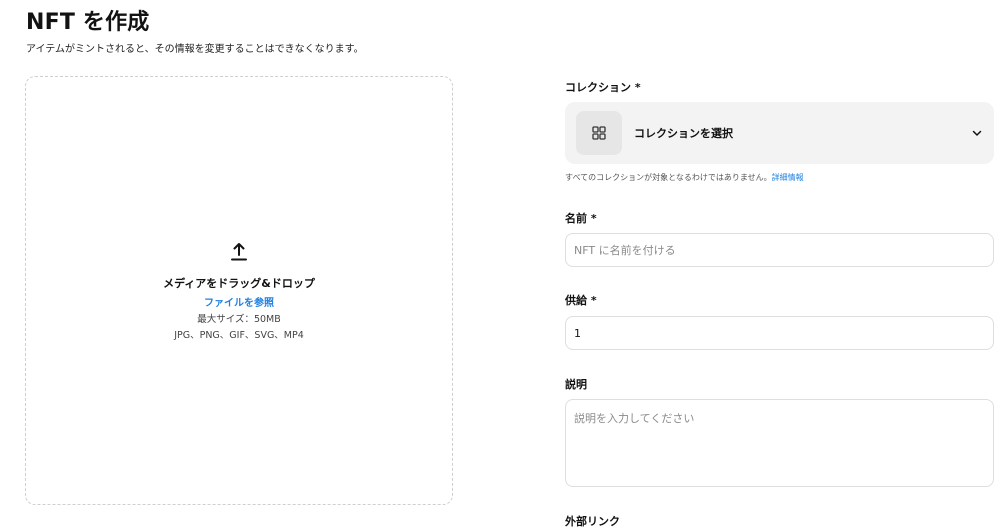 This screenshot has height=532, width=1000. I want to click on collection-select: コレクションを選択, so click(779, 133).